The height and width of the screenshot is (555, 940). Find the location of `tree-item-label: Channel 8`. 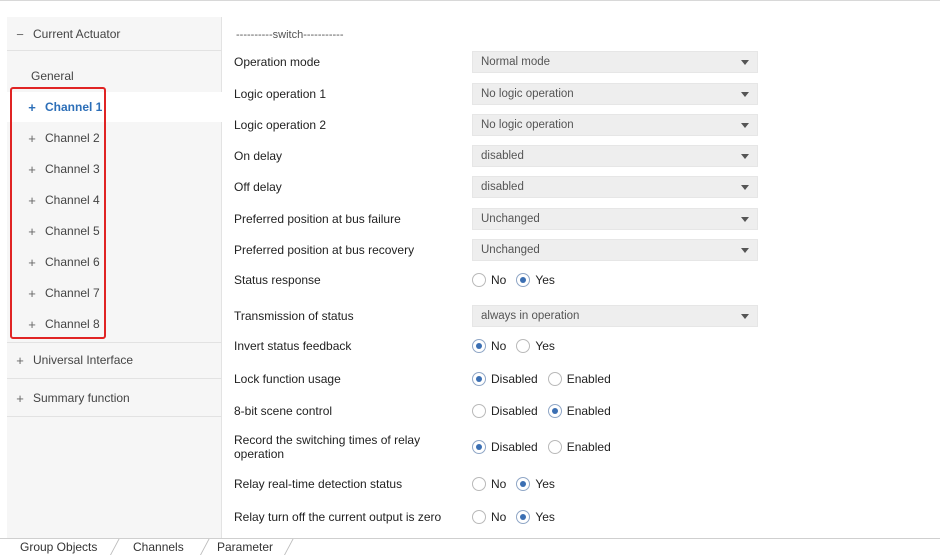

tree-item-label: Channel 8 is located at coordinates (72, 324).